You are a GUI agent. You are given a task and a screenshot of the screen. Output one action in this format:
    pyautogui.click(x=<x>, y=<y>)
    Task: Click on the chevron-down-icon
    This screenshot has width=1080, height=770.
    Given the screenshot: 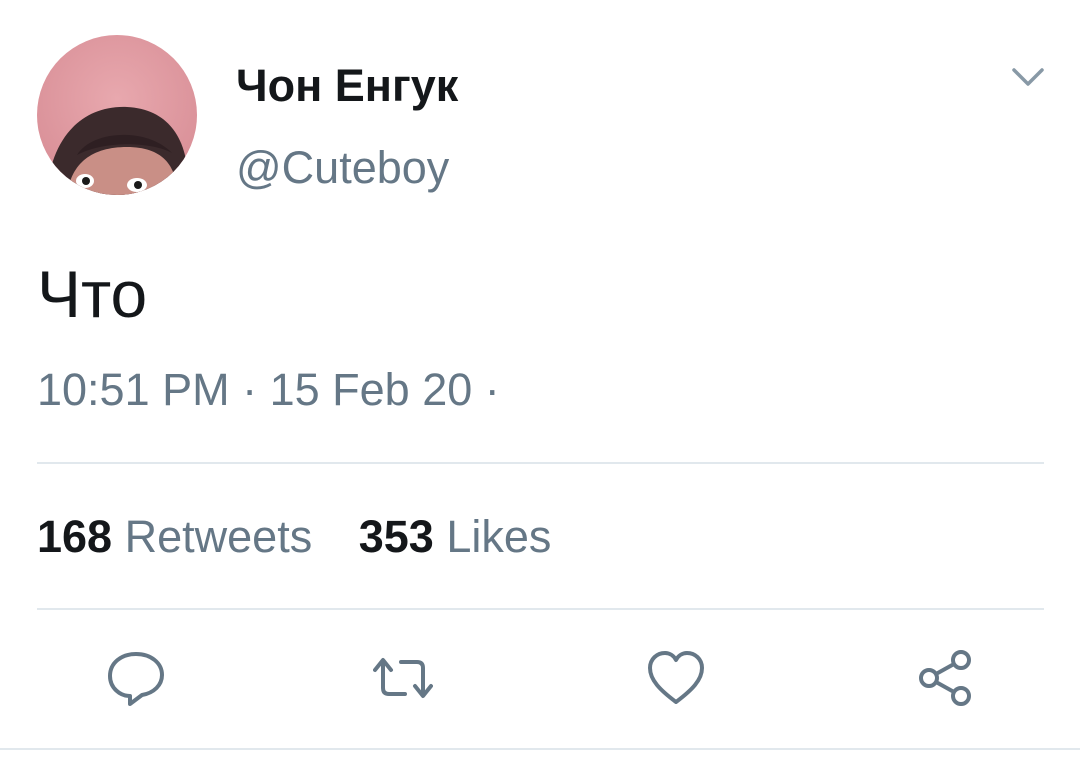 What is the action you would take?
    pyautogui.click(x=1028, y=78)
    